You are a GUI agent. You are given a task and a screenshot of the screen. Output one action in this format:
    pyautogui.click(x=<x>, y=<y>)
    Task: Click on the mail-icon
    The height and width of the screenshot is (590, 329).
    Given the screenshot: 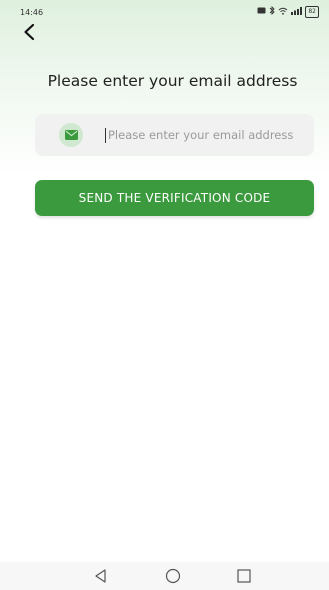 What is the action you would take?
    pyautogui.click(x=71, y=135)
    